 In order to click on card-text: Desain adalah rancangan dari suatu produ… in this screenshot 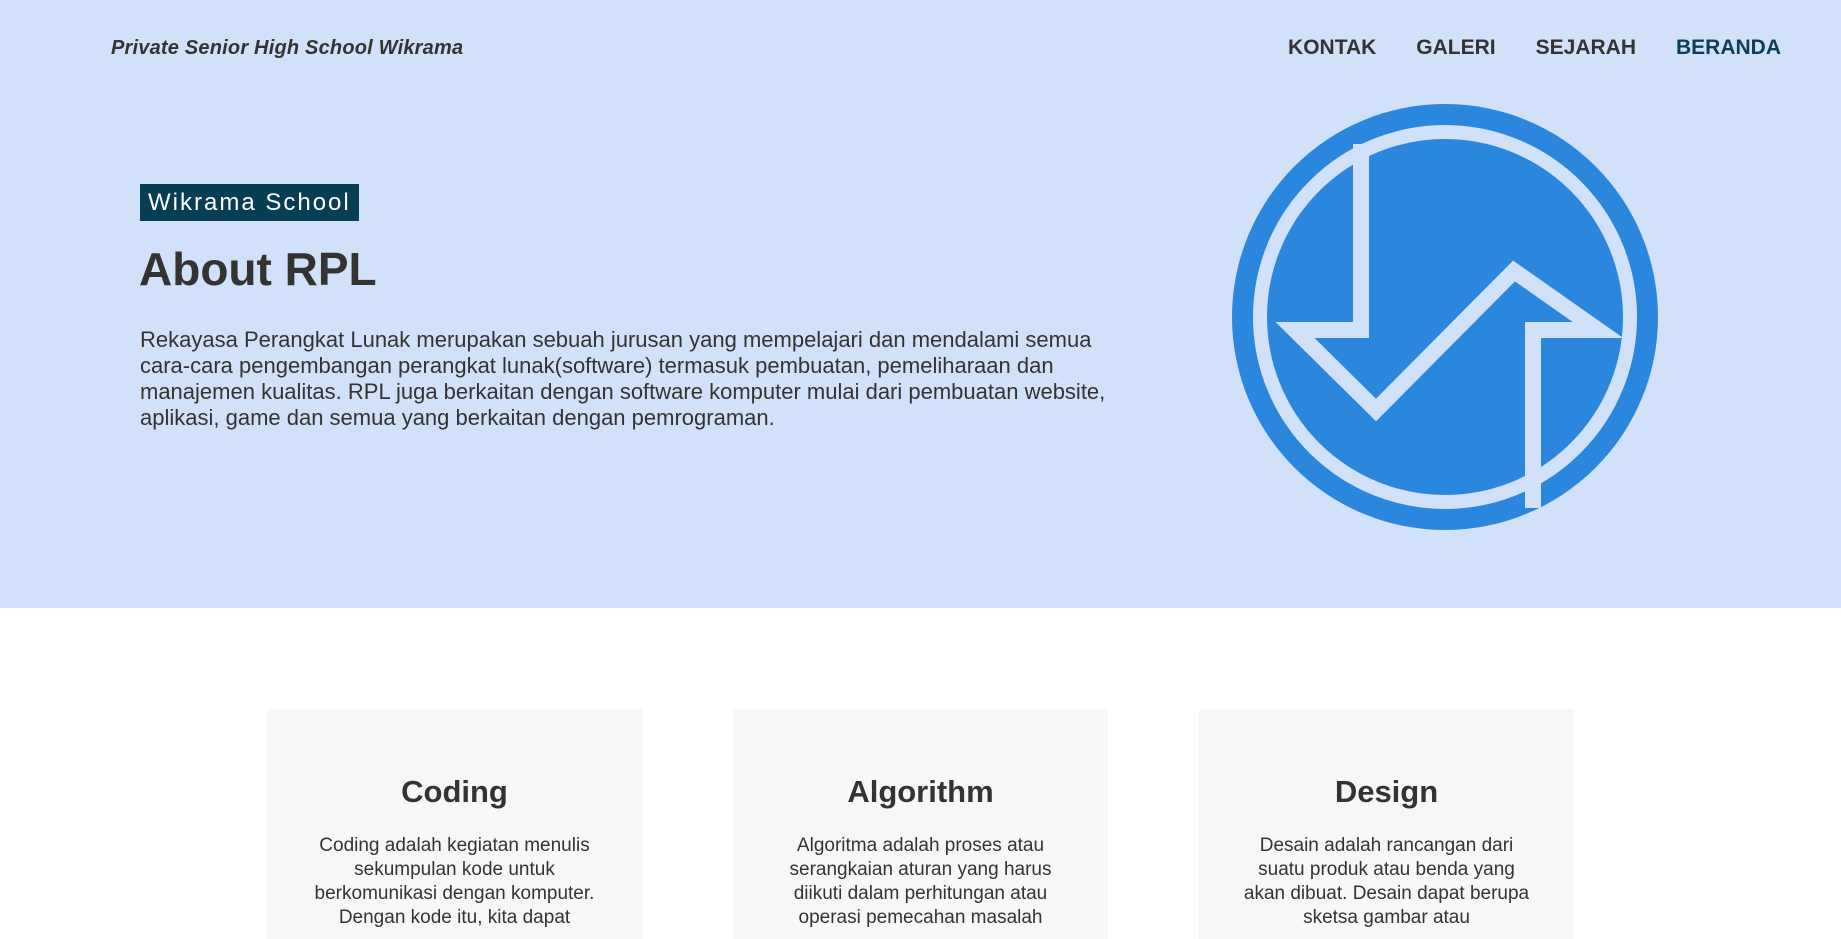, I will do `click(1386, 881)`.